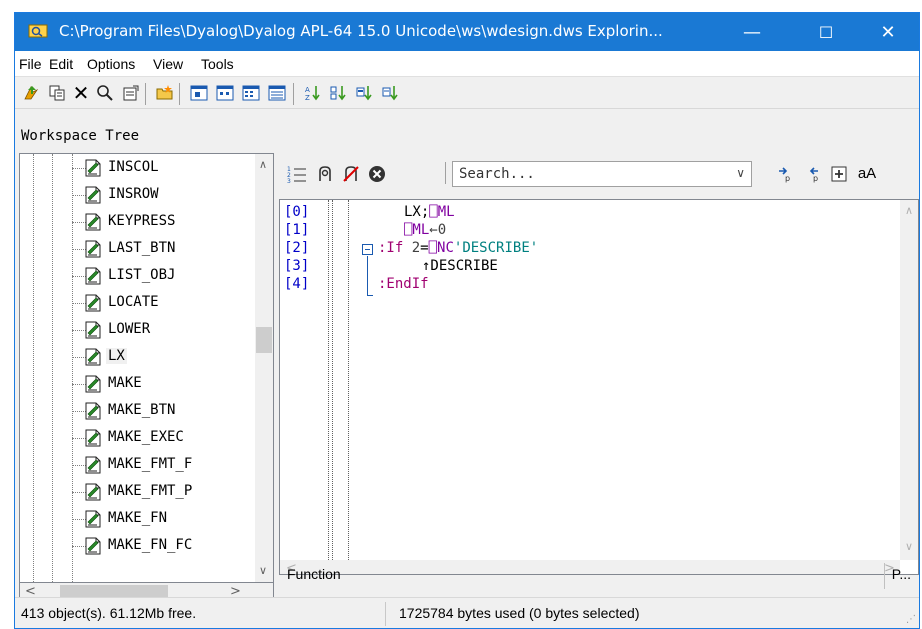 The height and width of the screenshot is (629, 922). What do you see at coordinates (135, 249) in the screenshot?
I see `tree-item: LAST_BTN` at bounding box center [135, 249].